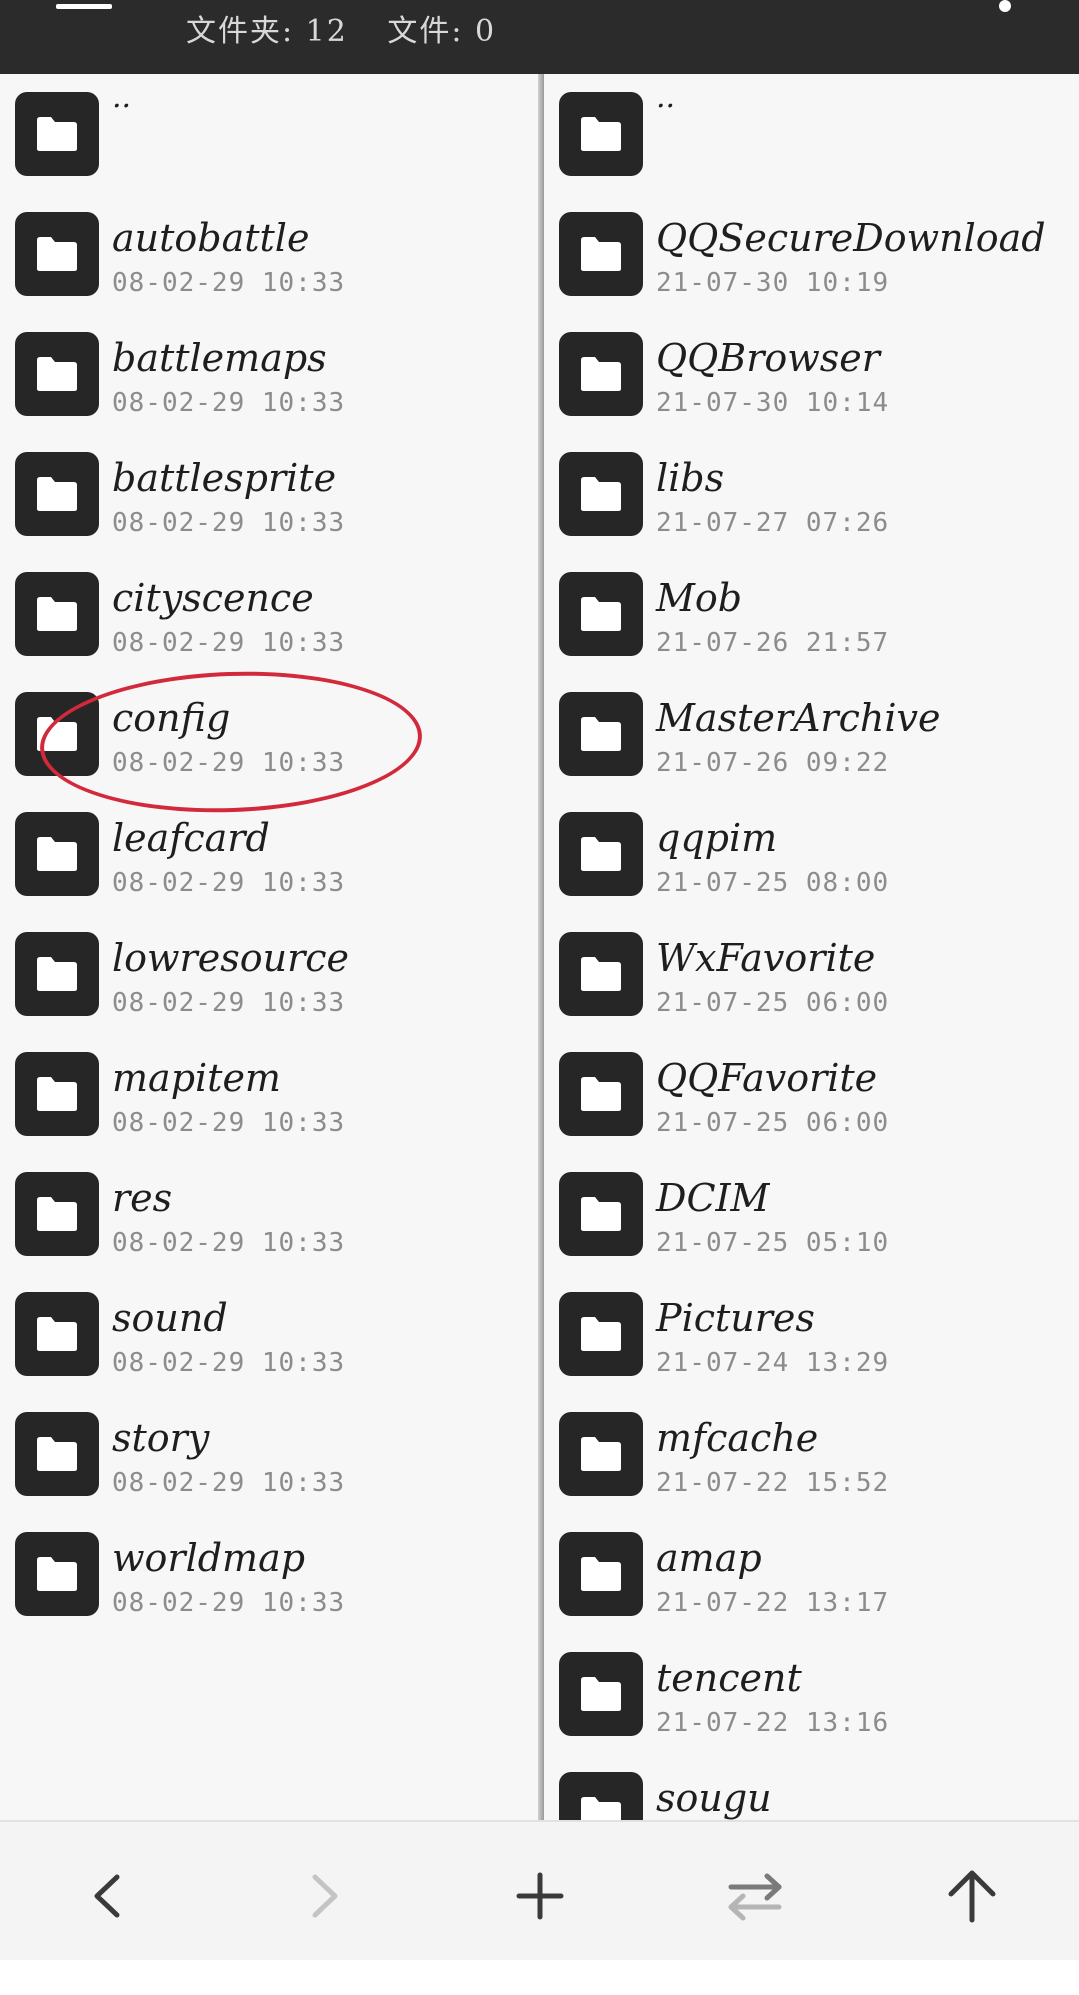  What do you see at coordinates (766, 958) in the screenshot?
I see `folder-name: WxFavorite` at bounding box center [766, 958].